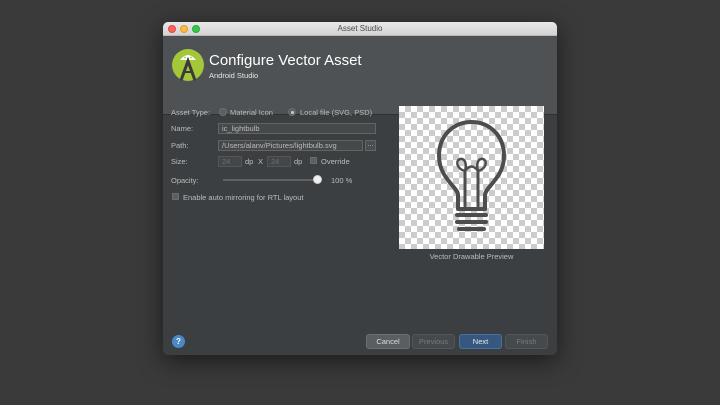 The width and height of the screenshot is (720, 405). I want to click on name-label: Name:, so click(182, 128).